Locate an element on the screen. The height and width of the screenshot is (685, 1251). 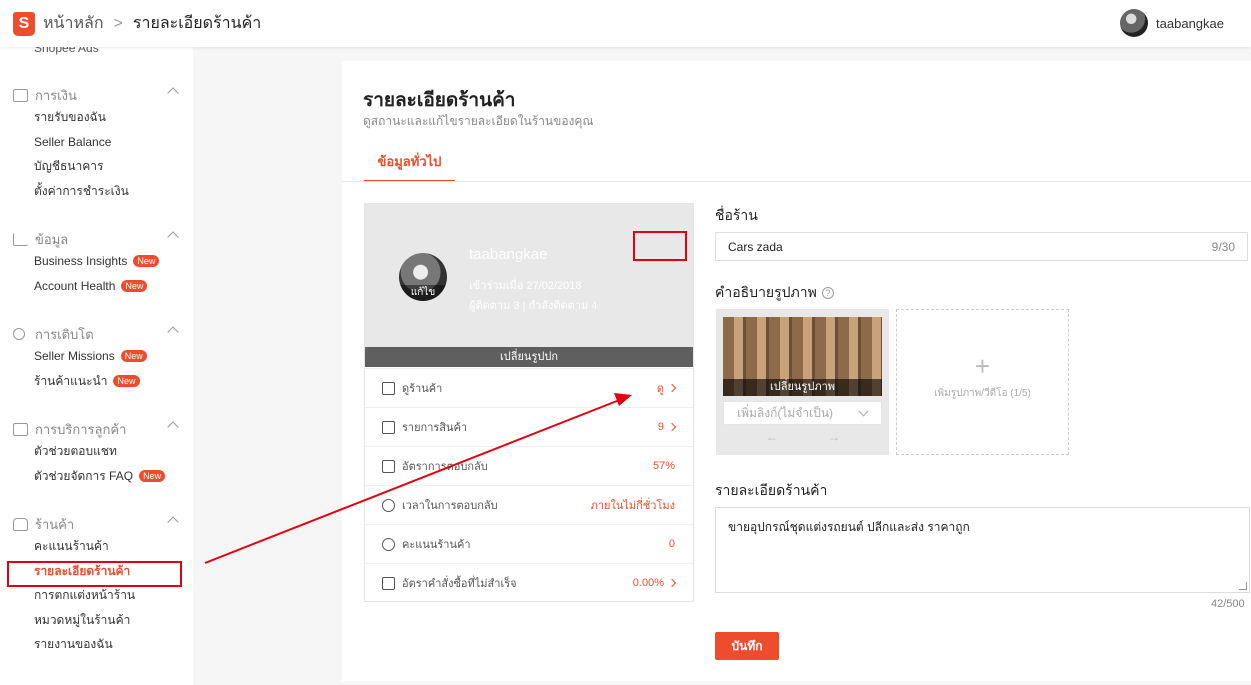
profile-joined-date: เข้าร่วมเมื่อ 27/02/2018 is located at coordinates (525, 286).